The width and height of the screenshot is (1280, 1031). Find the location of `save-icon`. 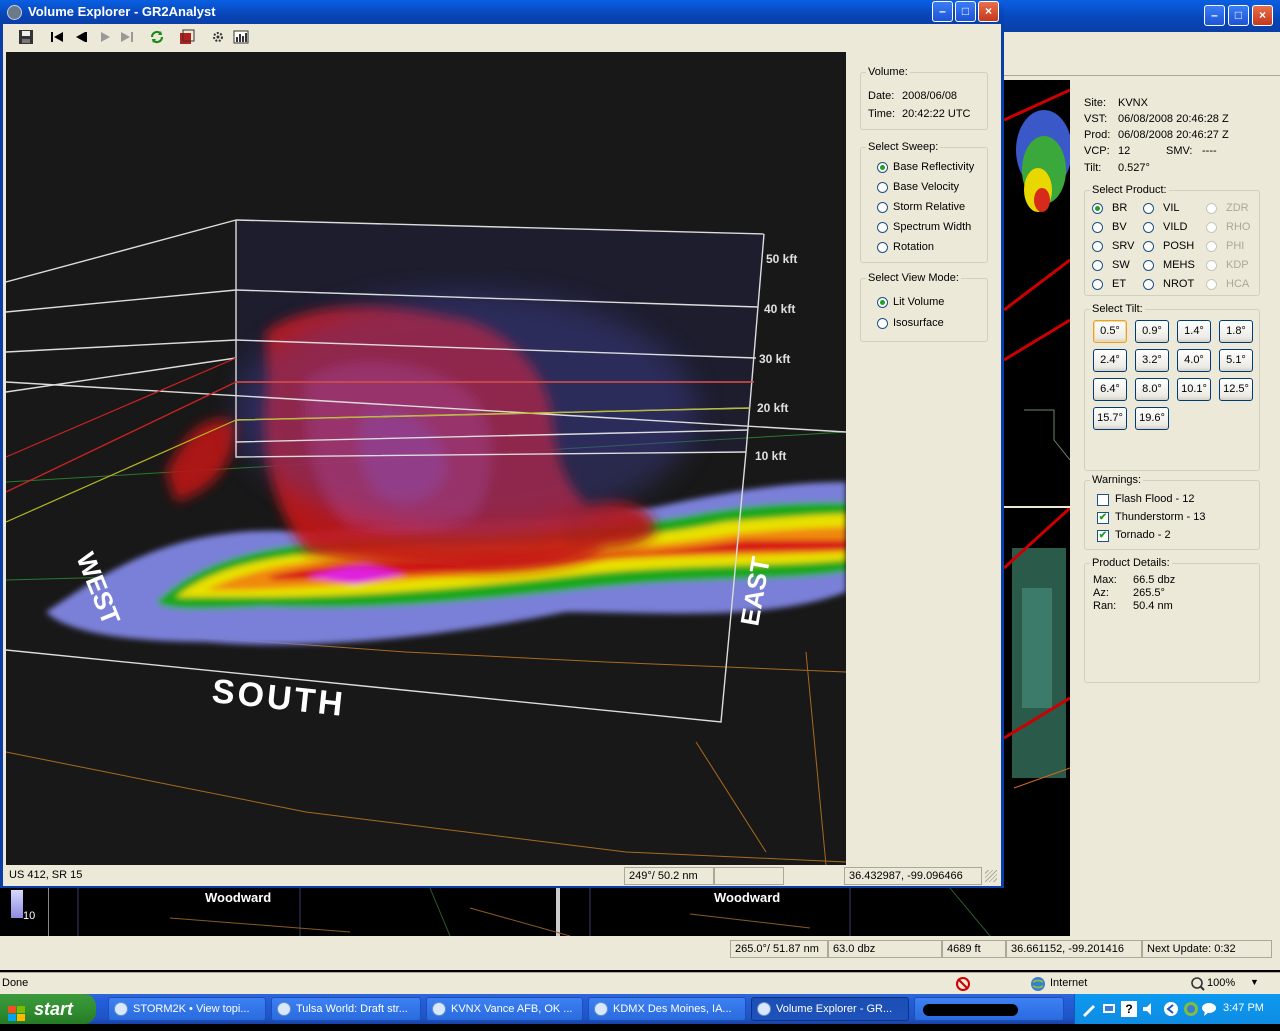

save-icon is located at coordinates (26, 37).